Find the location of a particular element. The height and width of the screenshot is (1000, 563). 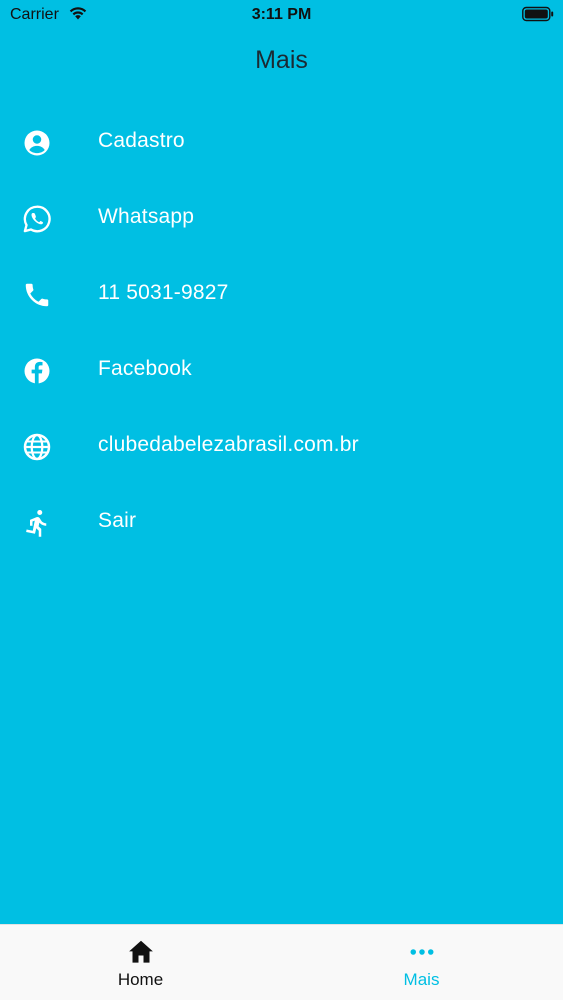

menu-item-phone: 11 5031-9827 is located at coordinates (281, 294).